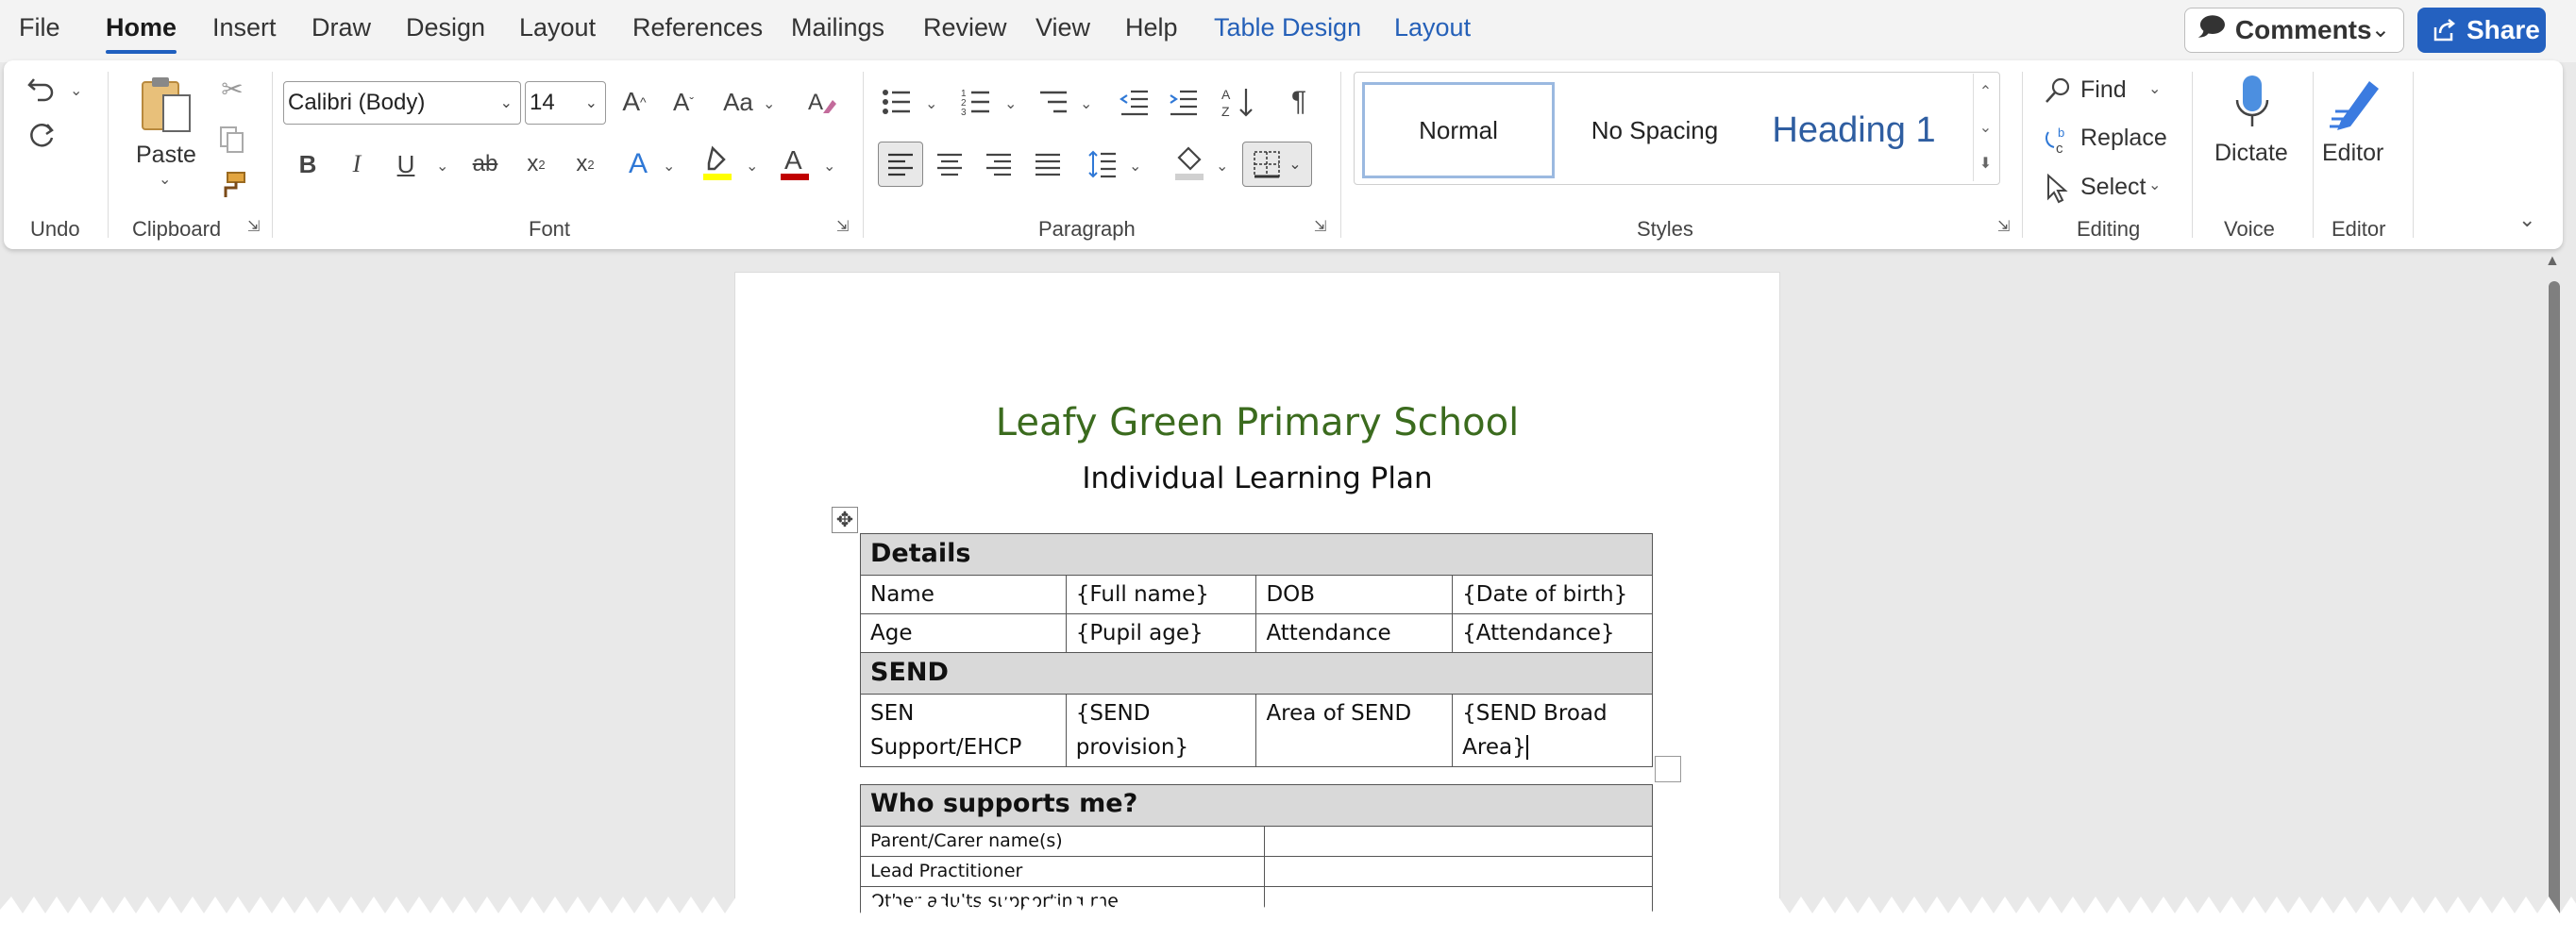  I want to click on tab-layout: Layout, so click(557, 27).